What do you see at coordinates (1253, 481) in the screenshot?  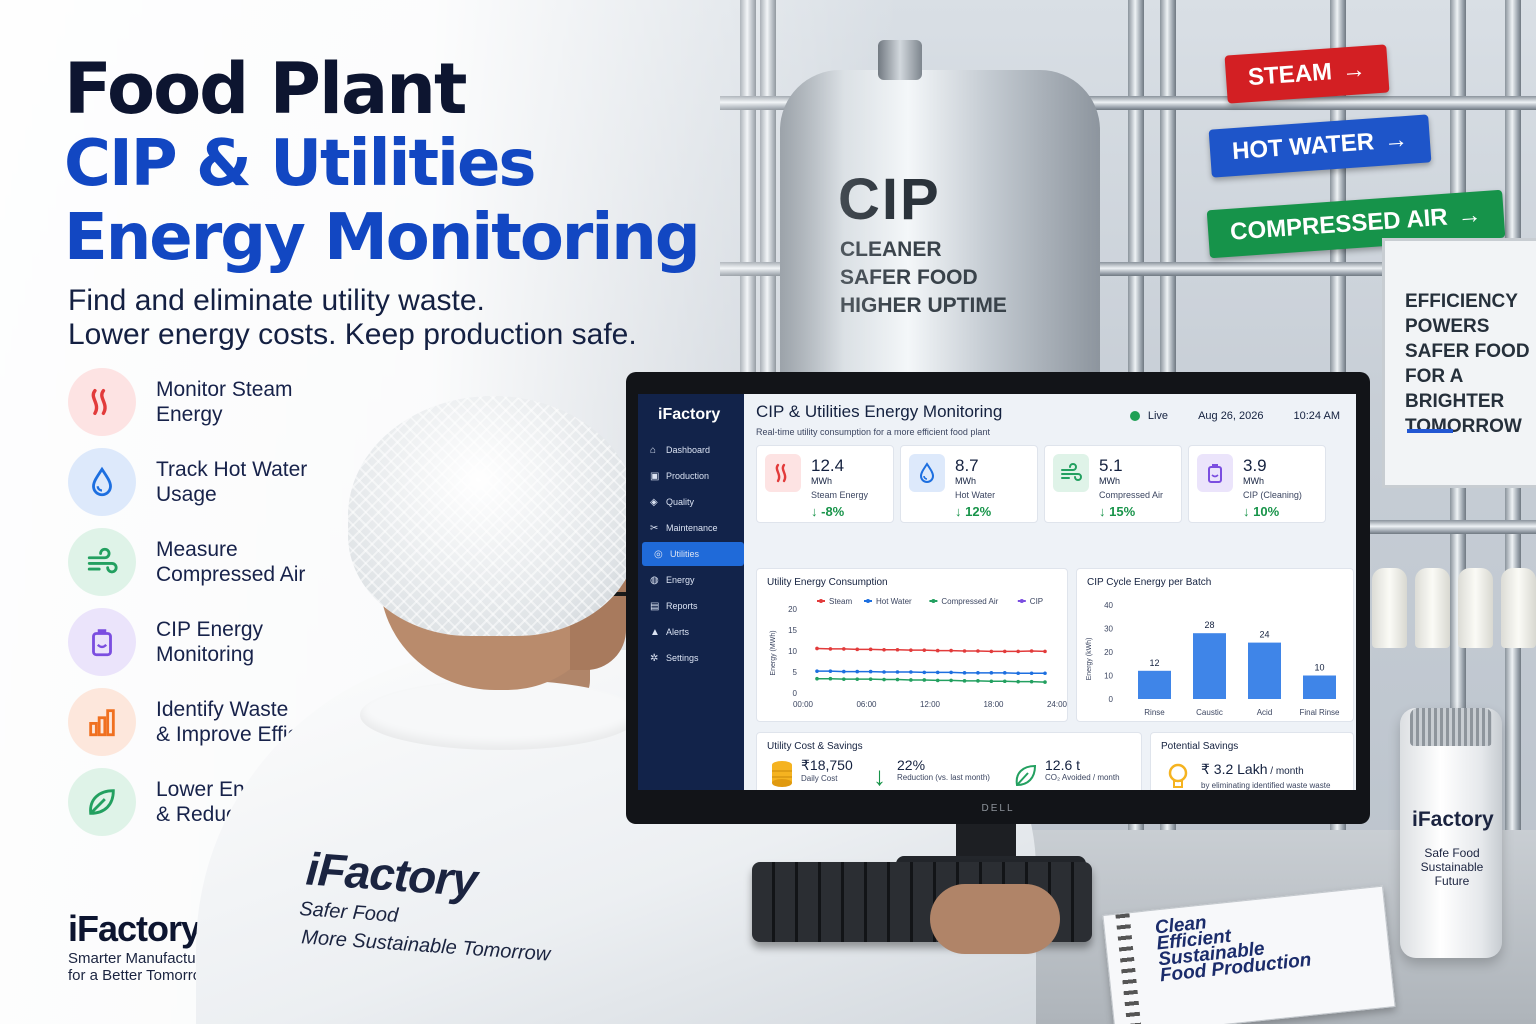 I see `kpi-unit: MWh` at bounding box center [1253, 481].